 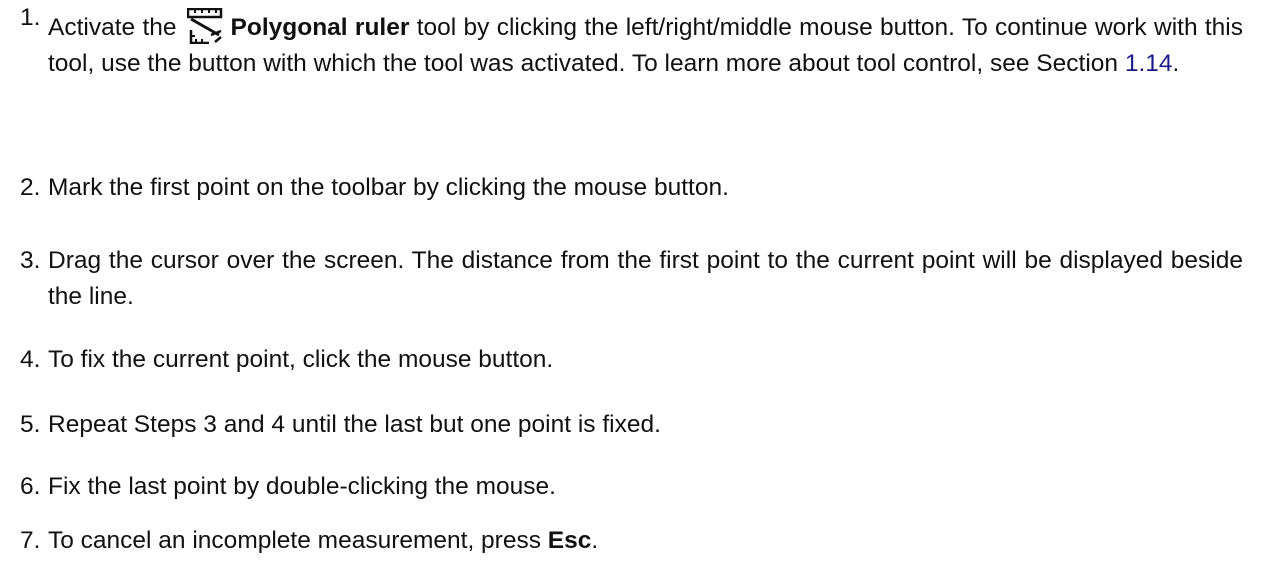 What do you see at coordinates (30, 424) in the screenshot?
I see `step-number: 5.` at bounding box center [30, 424].